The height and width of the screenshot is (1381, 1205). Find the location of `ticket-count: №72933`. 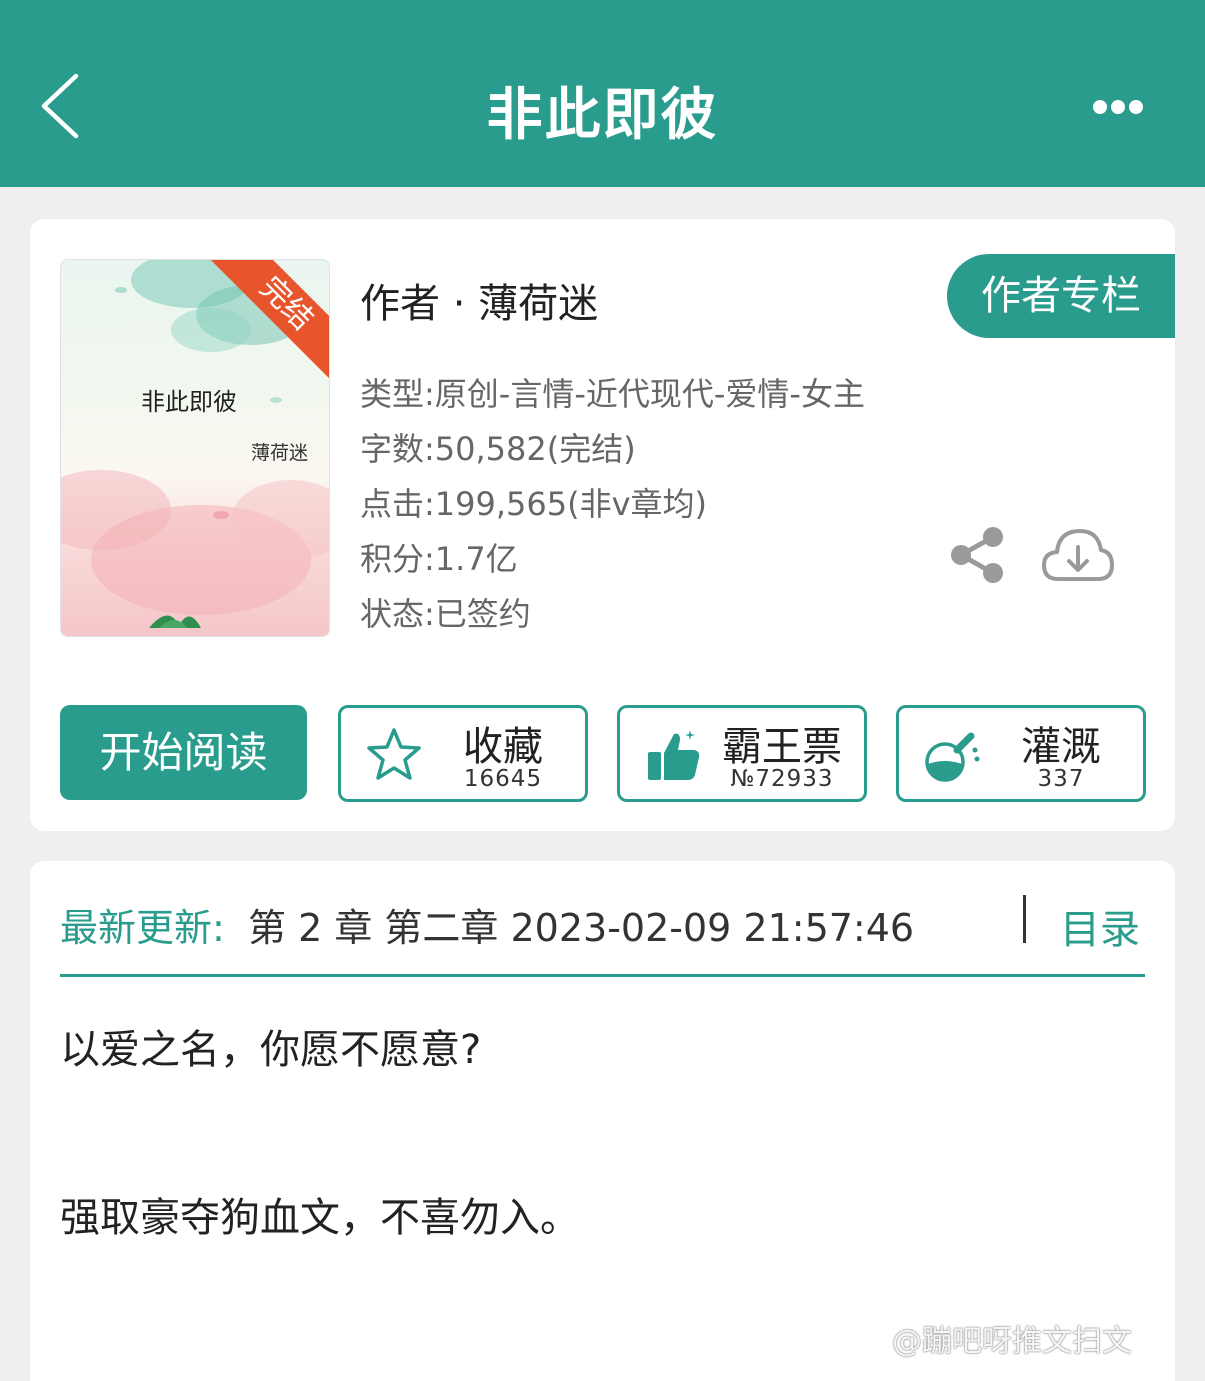

ticket-count: №72933 is located at coordinates (782, 779).